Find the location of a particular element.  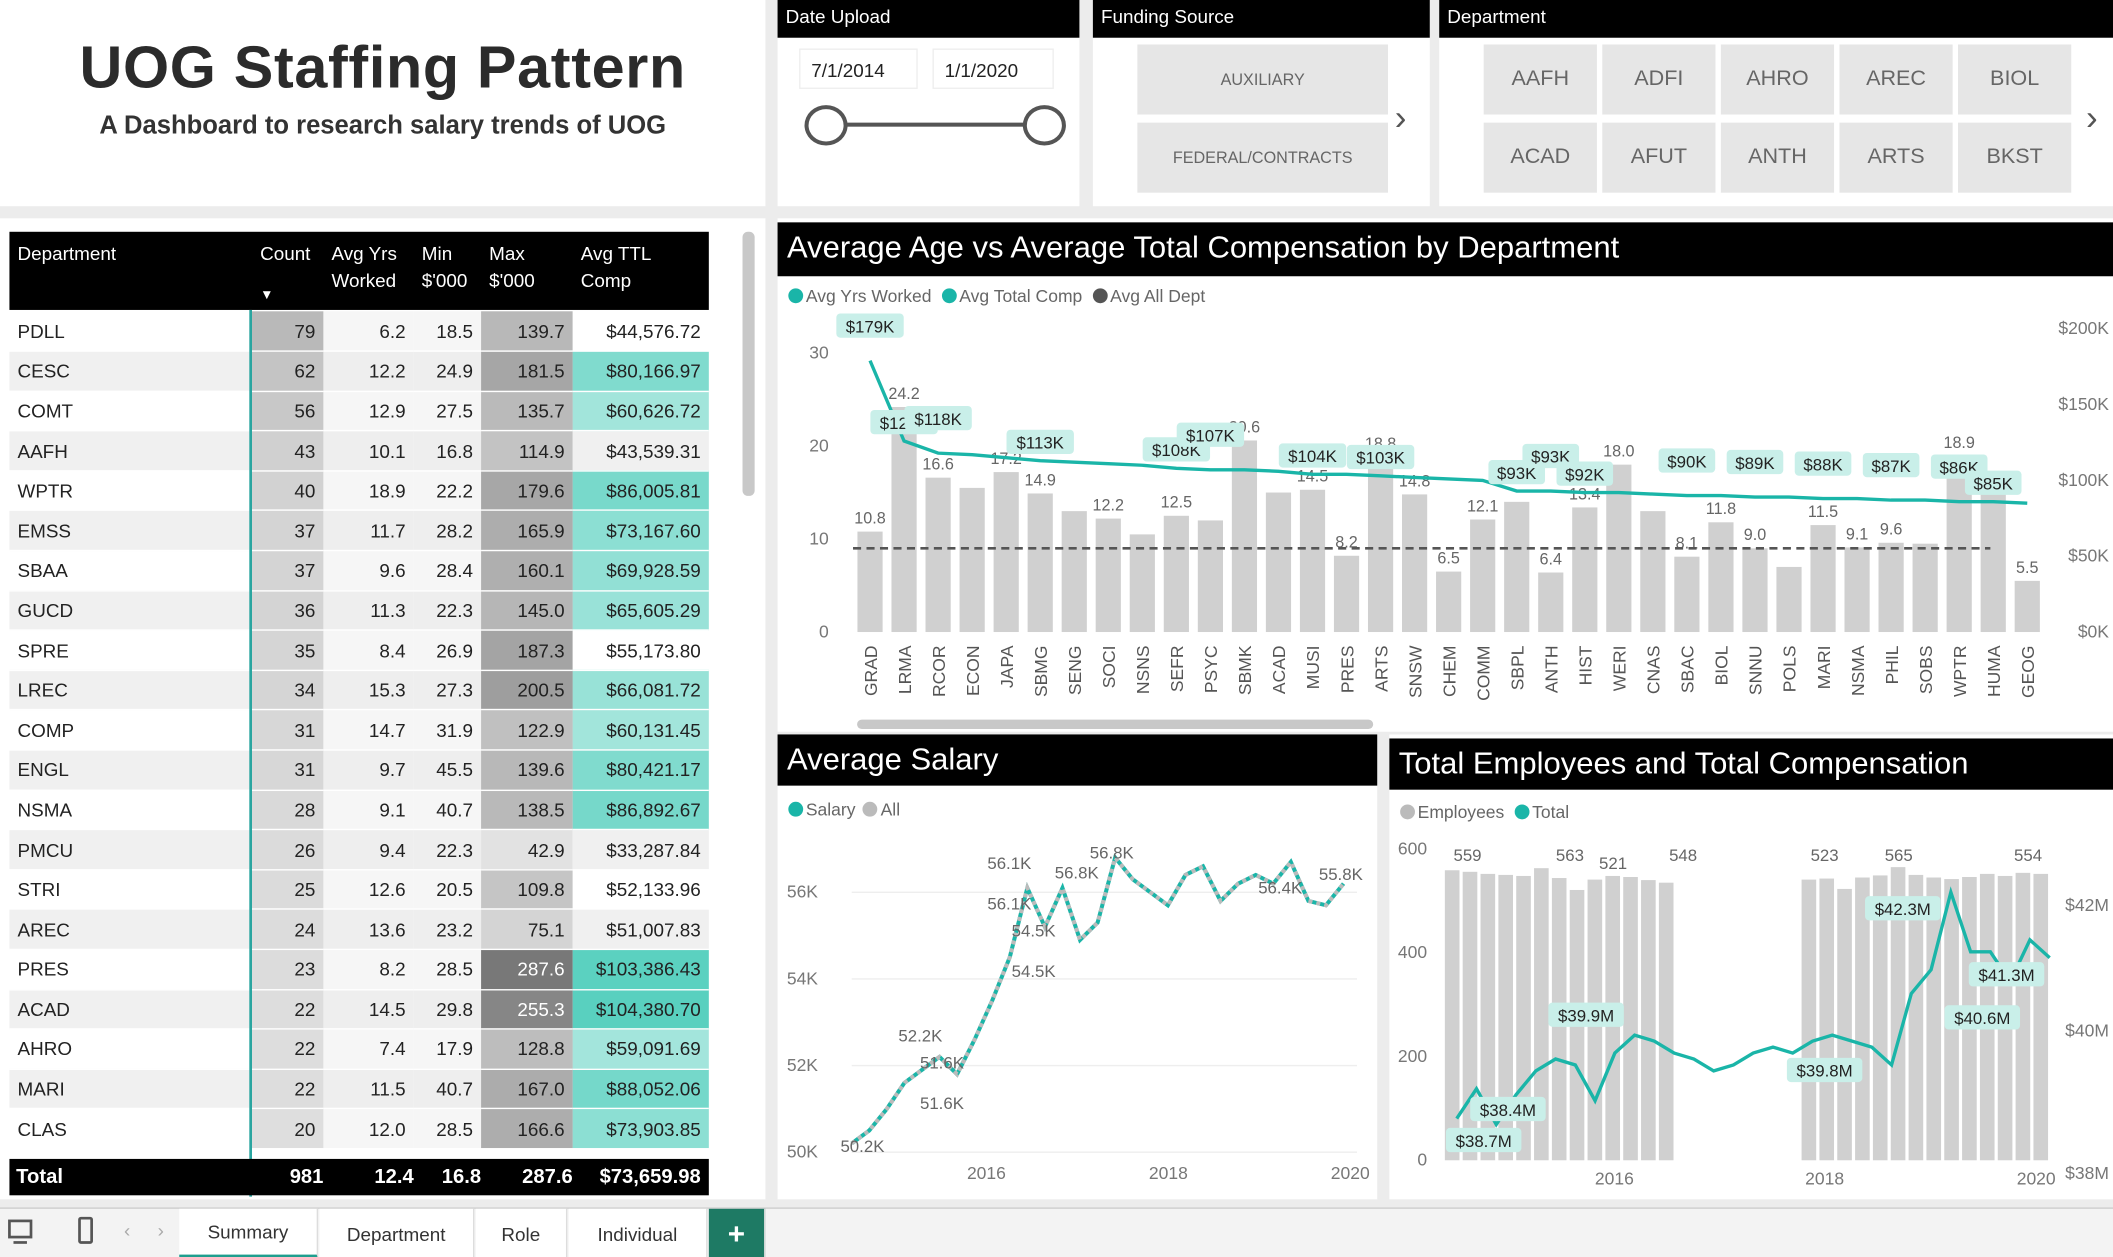

table-row: LREC 34 15.3 27.3 200.5 $66,081.72 is located at coordinates (359, 690).